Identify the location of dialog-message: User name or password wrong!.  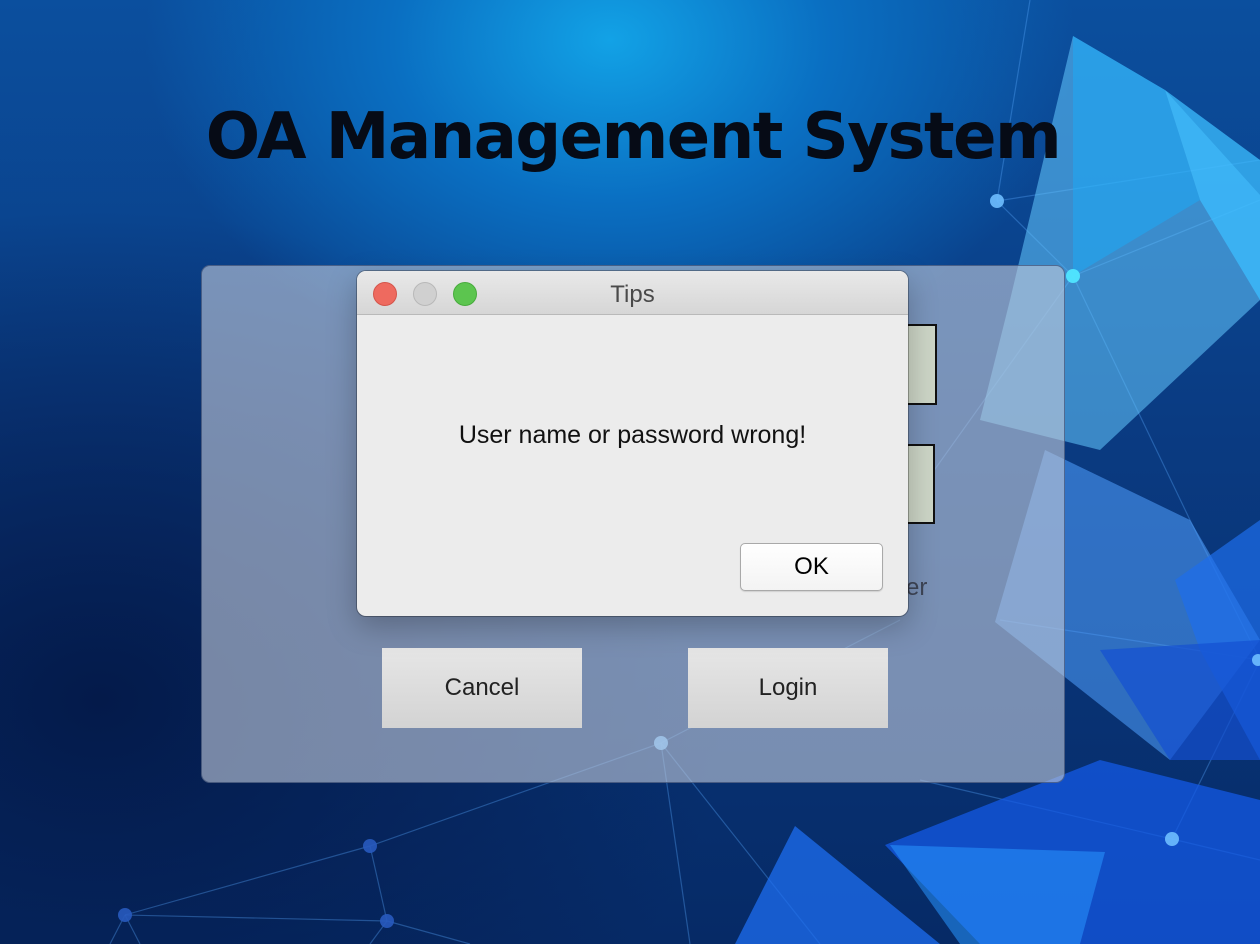
(632, 435).